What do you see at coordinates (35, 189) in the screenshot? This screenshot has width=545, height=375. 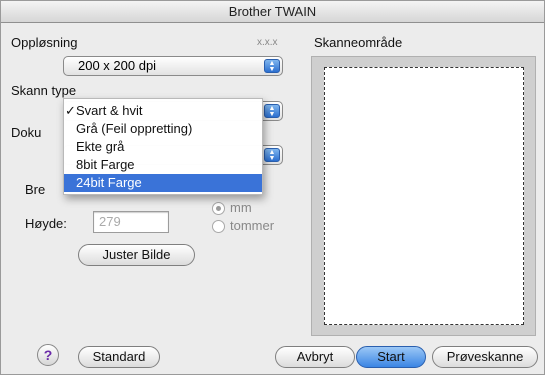 I see `width-label: Bre` at bounding box center [35, 189].